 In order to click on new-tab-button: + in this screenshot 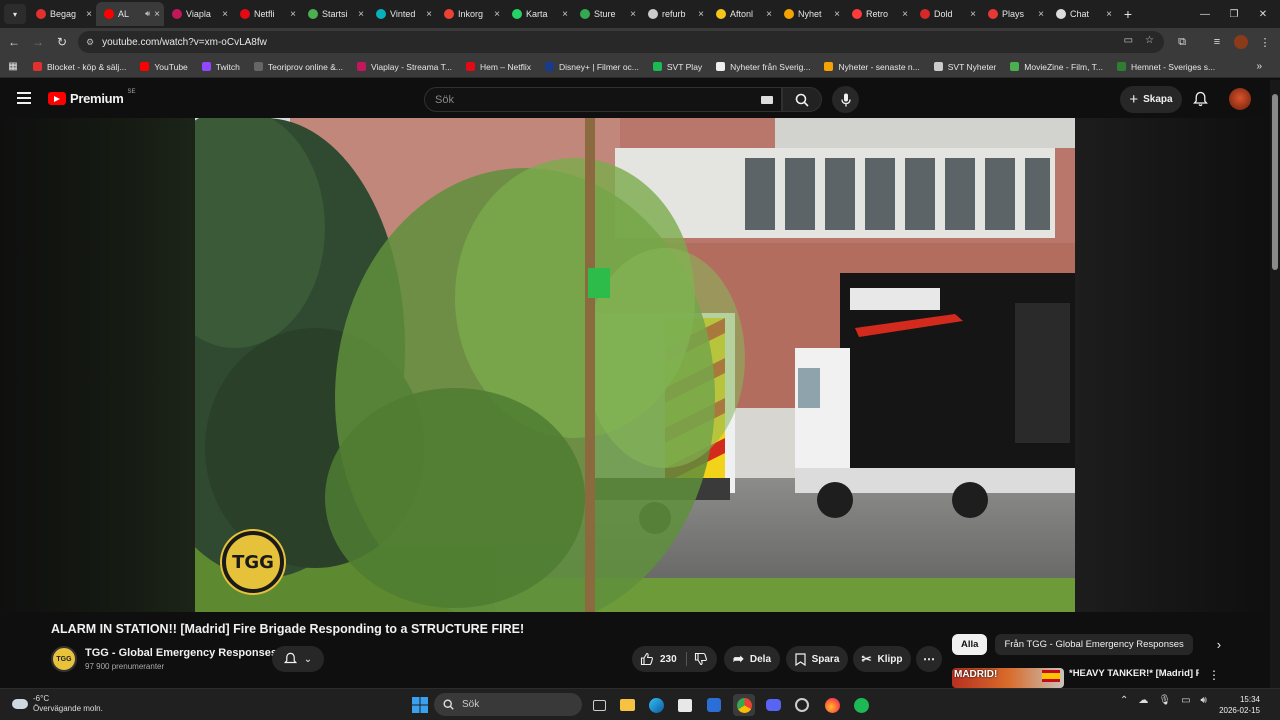, I will do `click(1128, 14)`.